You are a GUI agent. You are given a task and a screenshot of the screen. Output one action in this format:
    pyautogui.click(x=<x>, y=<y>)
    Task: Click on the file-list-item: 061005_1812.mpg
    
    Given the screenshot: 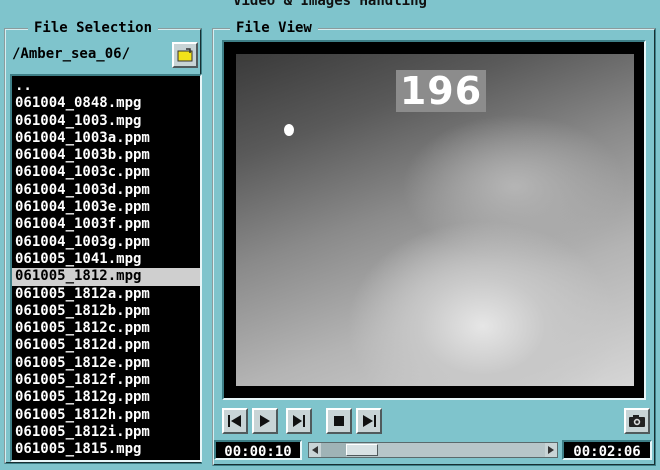 What is the action you would take?
    pyautogui.click(x=106, y=277)
    